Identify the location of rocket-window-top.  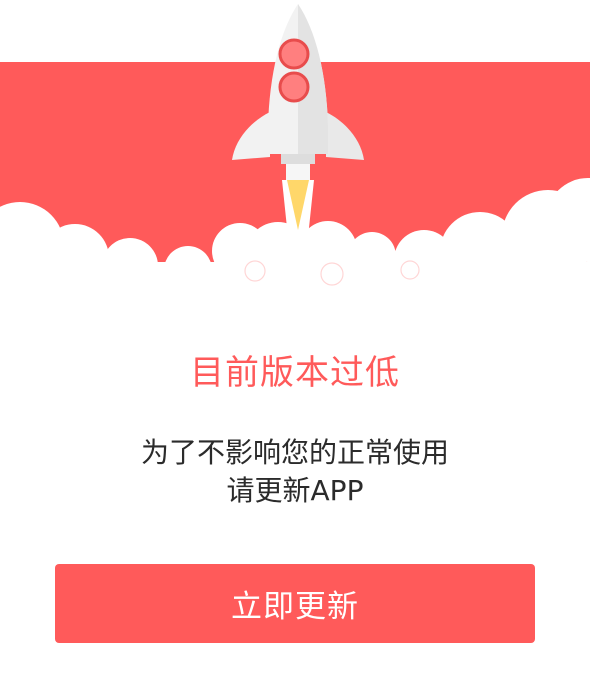
(294, 54).